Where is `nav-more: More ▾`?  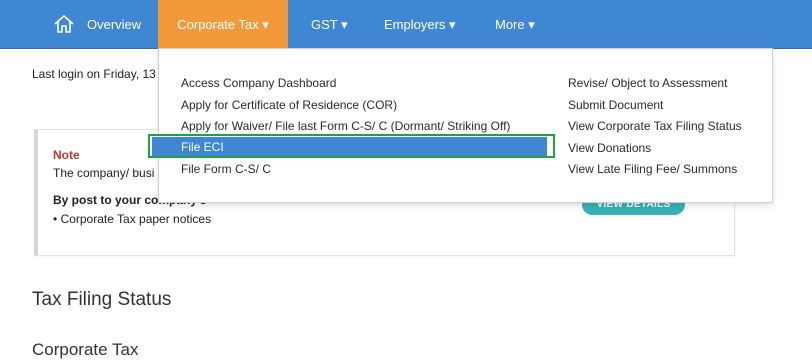 nav-more: More ▾ is located at coordinates (515, 24).